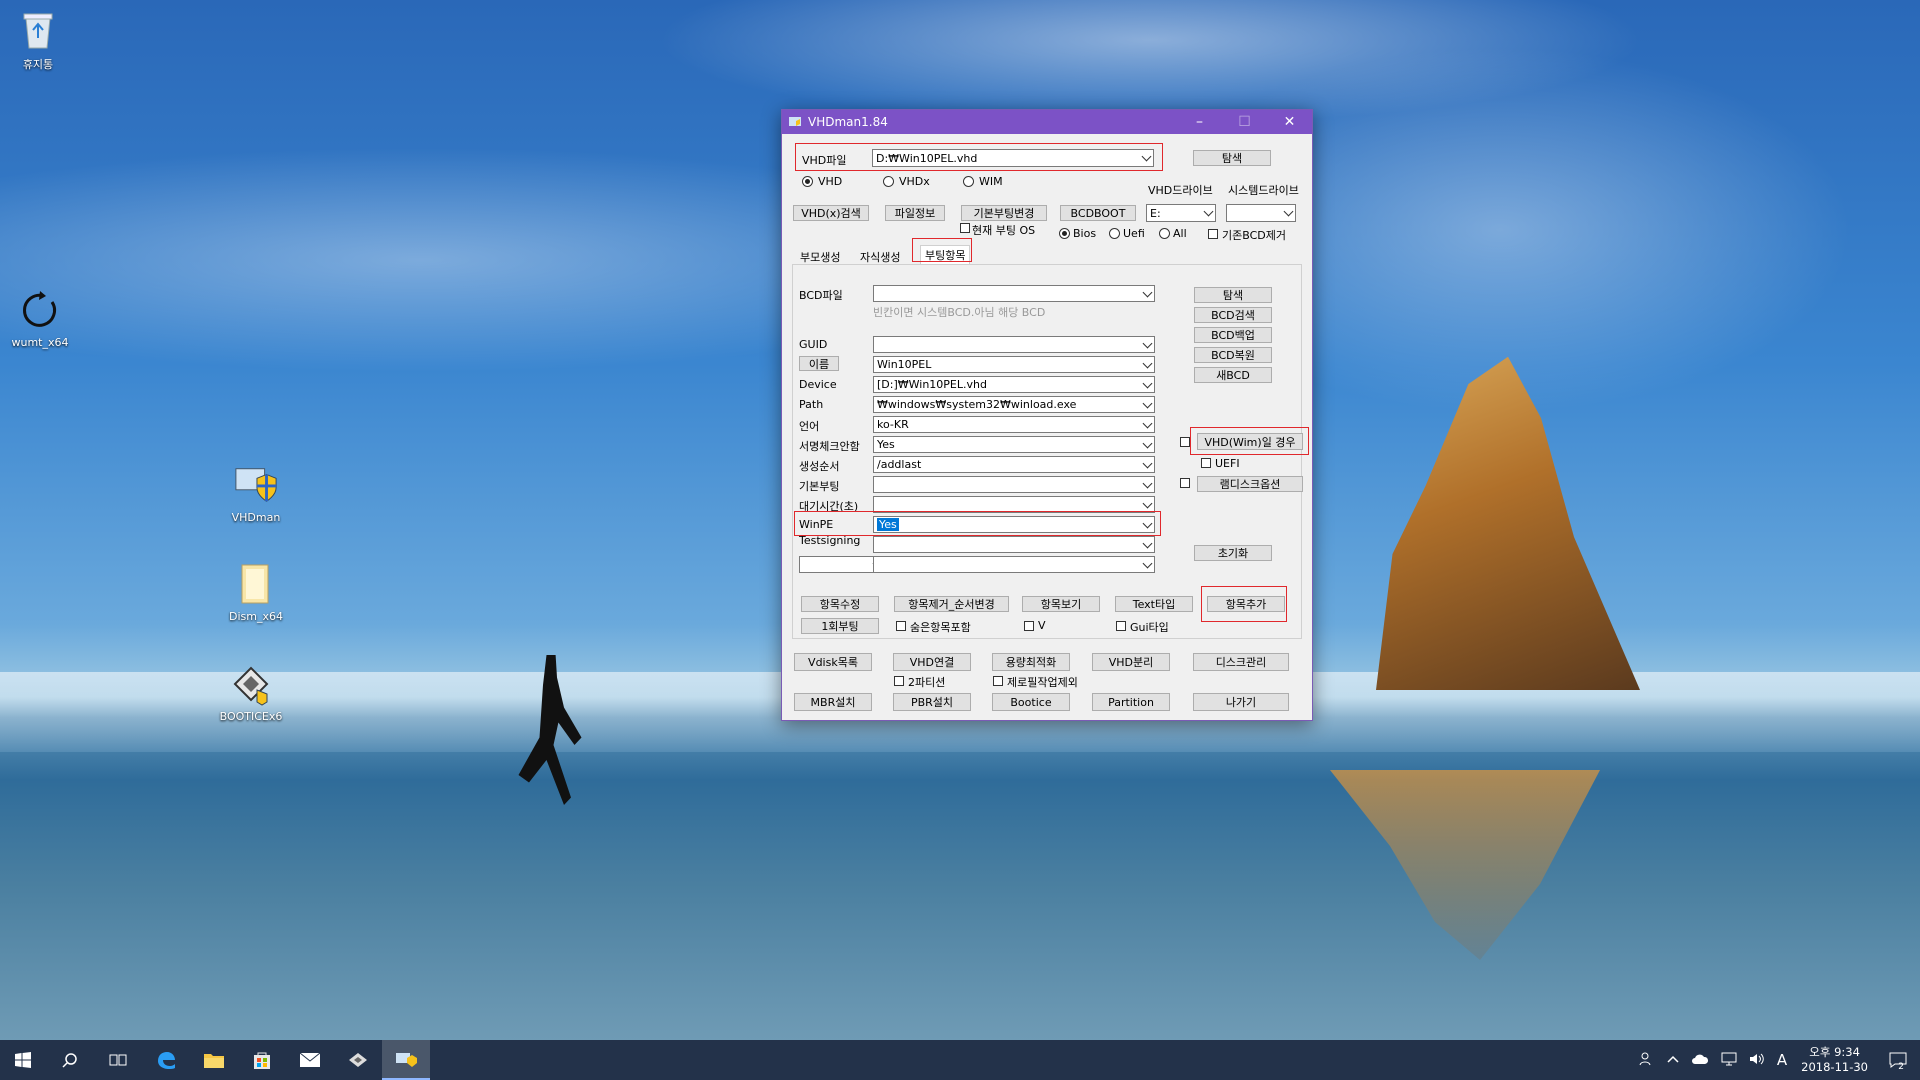  What do you see at coordinates (1898, 1060) in the screenshot?
I see `notification-center: 2` at bounding box center [1898, 1060].